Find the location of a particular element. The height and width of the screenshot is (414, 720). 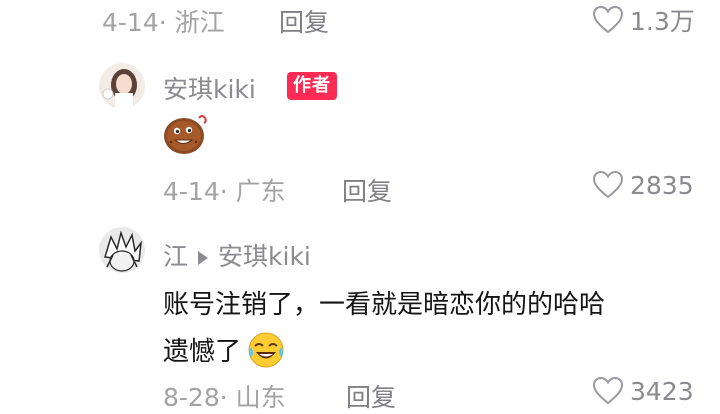

comment3-text-line1: 账号注销了，一看就是暗恋你的的哈哈 is located at coordinates (384, 305).